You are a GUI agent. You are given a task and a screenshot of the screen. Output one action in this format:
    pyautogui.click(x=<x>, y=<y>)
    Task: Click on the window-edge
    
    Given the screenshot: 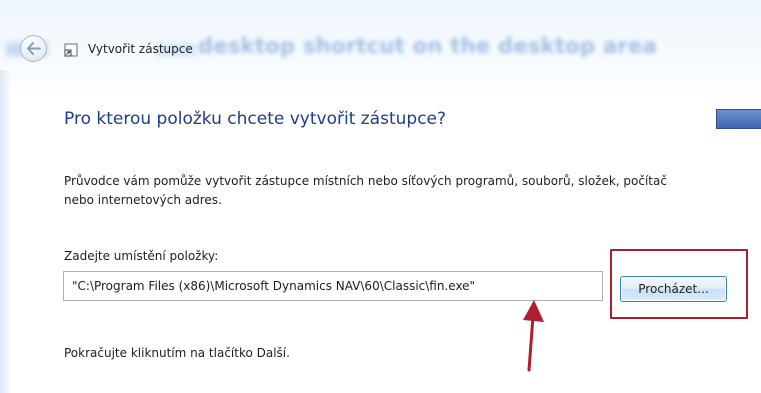 What is the action you would take?
    pyautogui.click(x=5, y=231)
    